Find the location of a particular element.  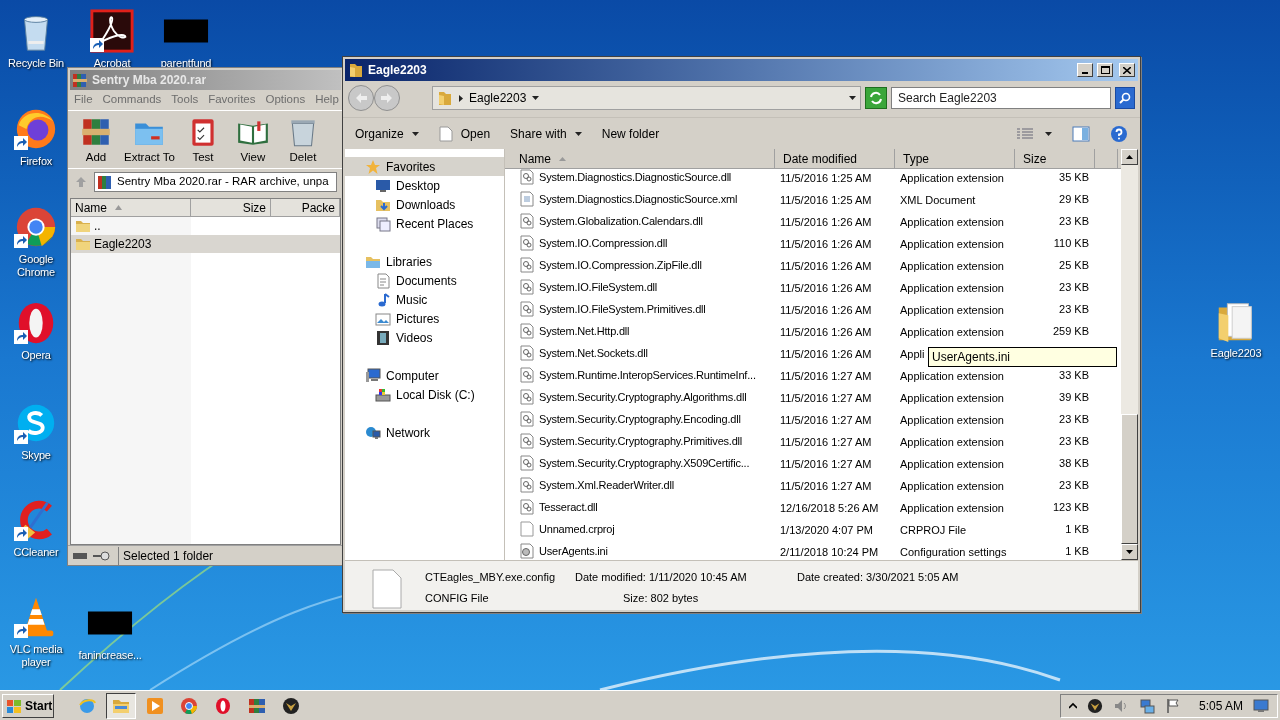

nav-item: Desktop is located at coordinates (424, 185).